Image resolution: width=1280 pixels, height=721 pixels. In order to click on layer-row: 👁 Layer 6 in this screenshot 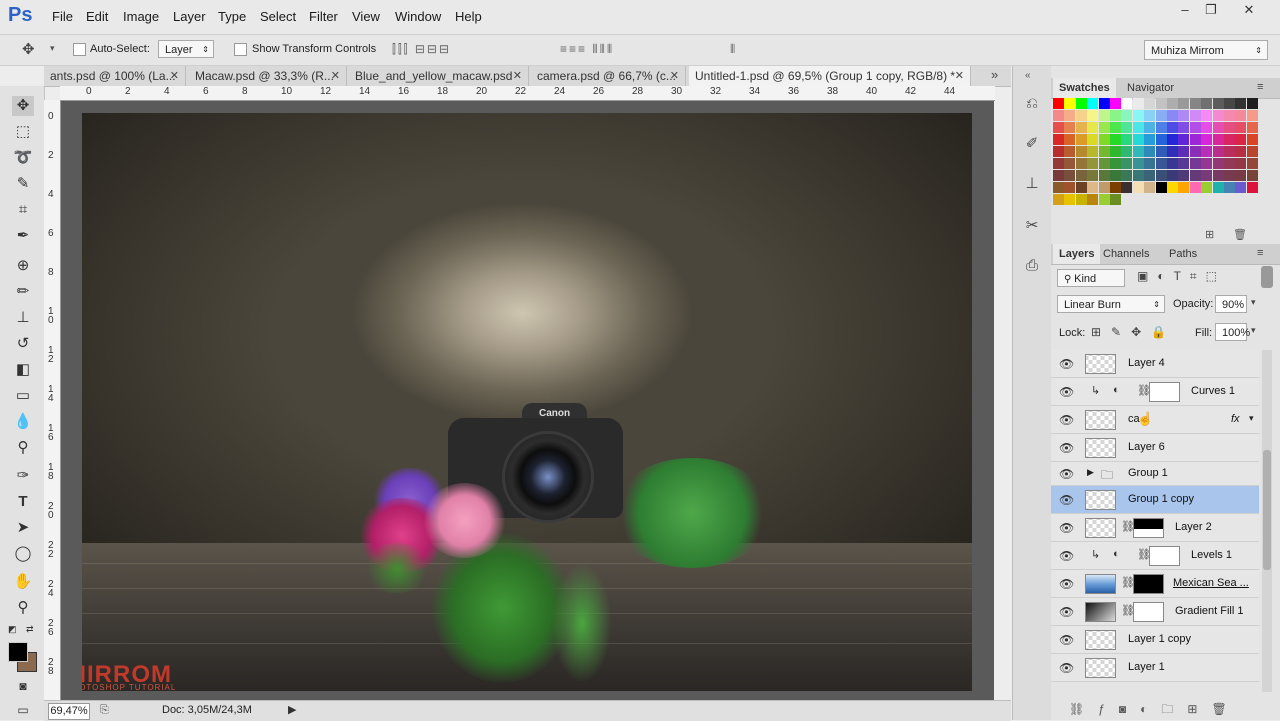, I will do `click(1155, 448)`.